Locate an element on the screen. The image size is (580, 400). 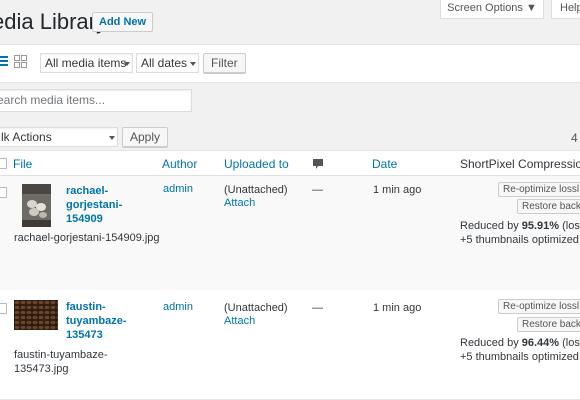
media-filename: rachael-gorjestani-154909.jpg is located at coordinates (87, 238).